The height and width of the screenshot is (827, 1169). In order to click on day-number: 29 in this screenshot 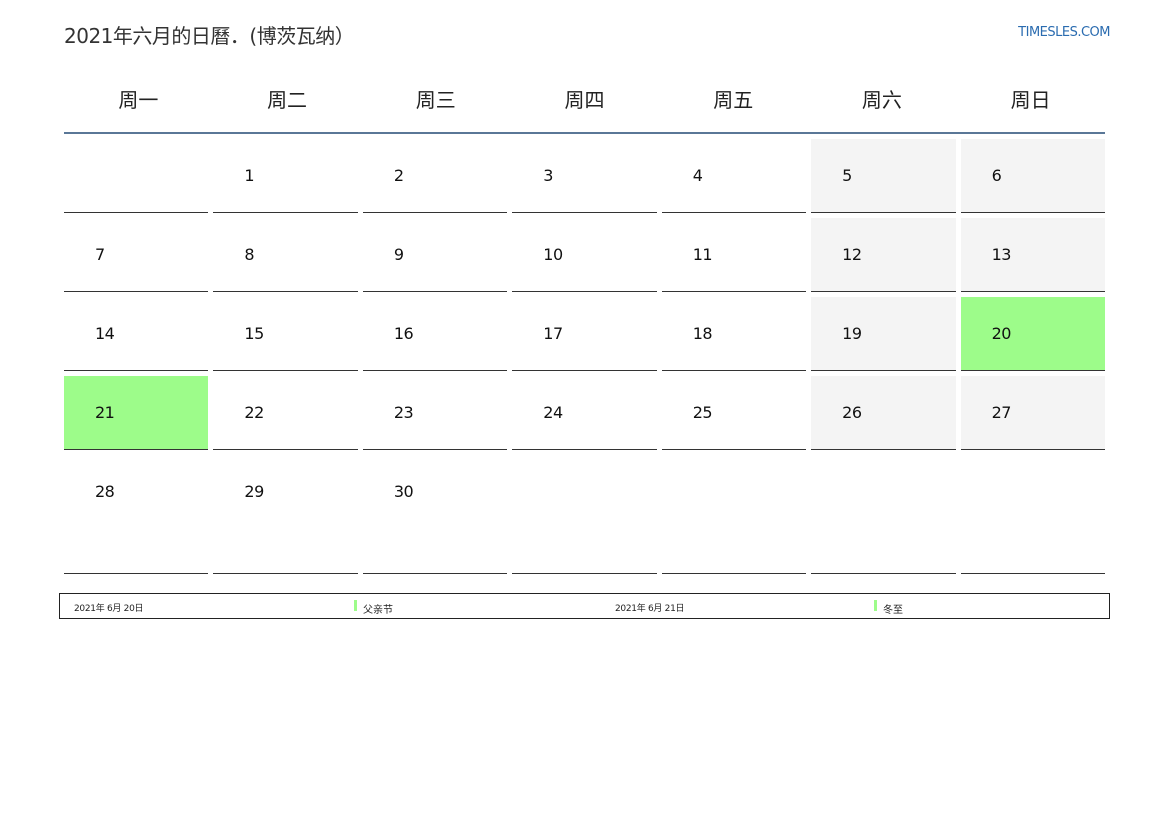, I will do `click(254, 491)`.